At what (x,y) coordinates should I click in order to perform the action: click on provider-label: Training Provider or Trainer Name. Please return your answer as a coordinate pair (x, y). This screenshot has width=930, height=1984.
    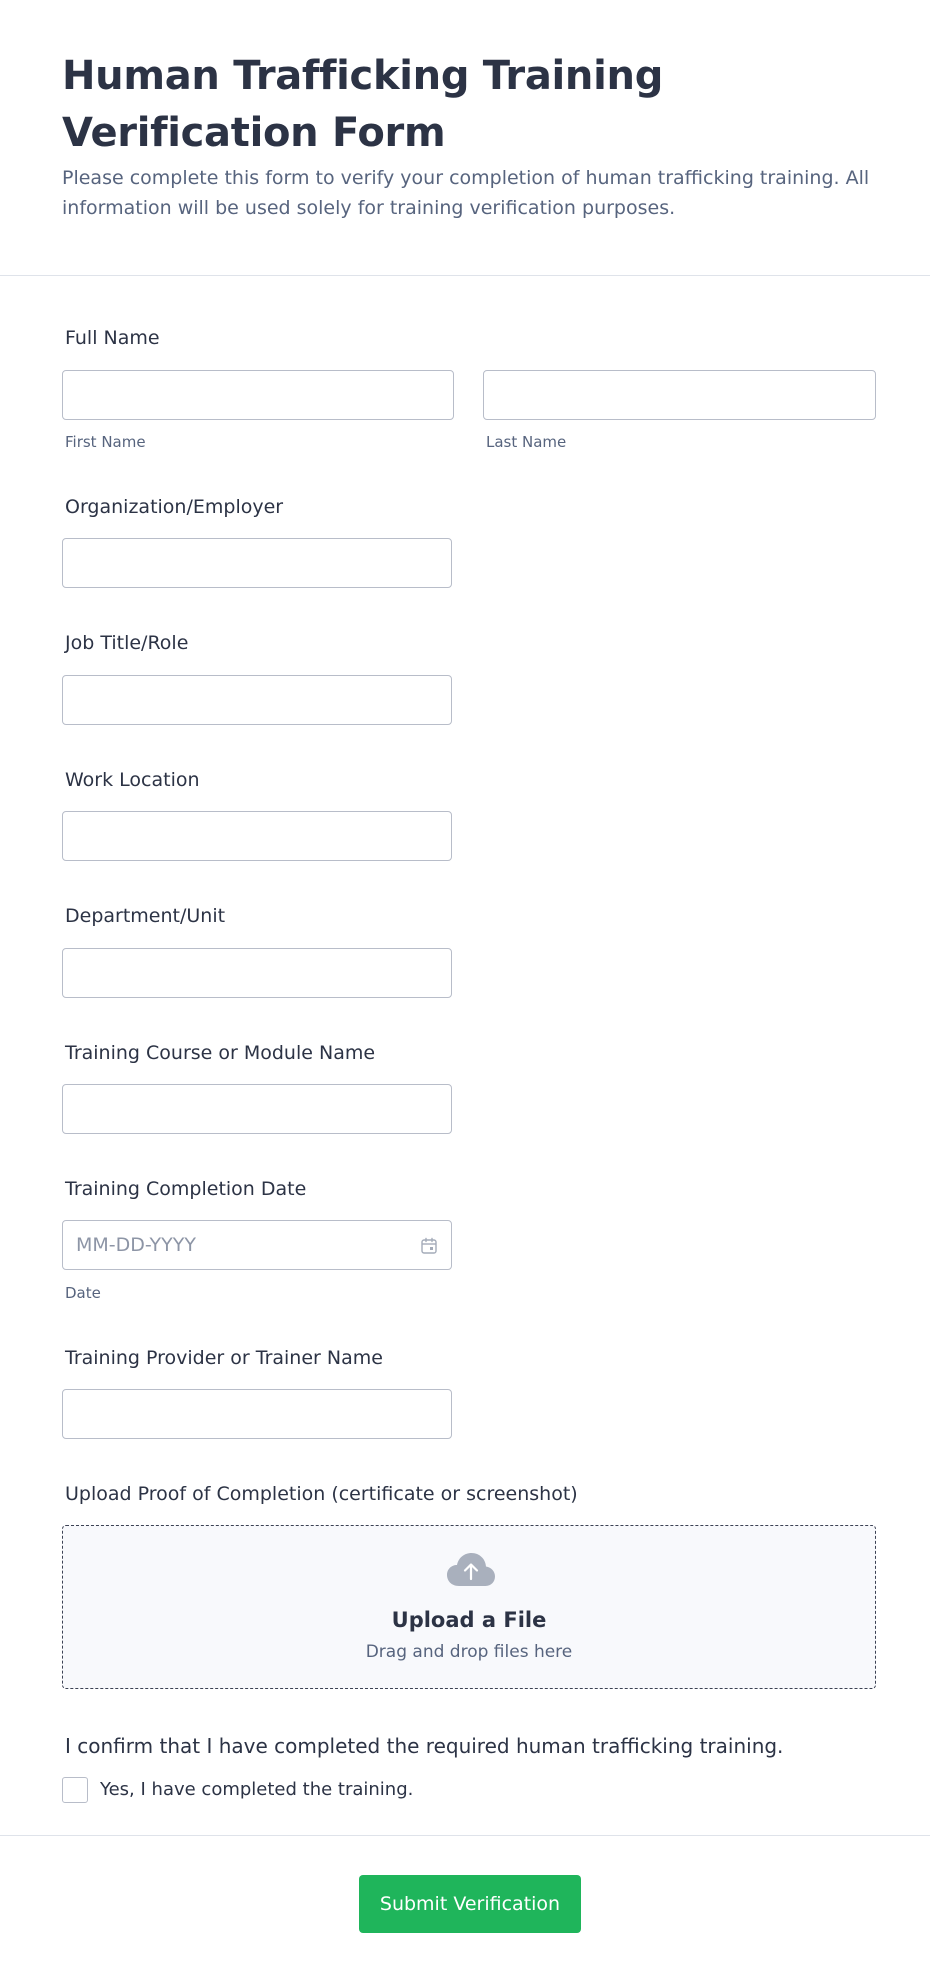
    Looking at the image, I should click on (224, 1358).